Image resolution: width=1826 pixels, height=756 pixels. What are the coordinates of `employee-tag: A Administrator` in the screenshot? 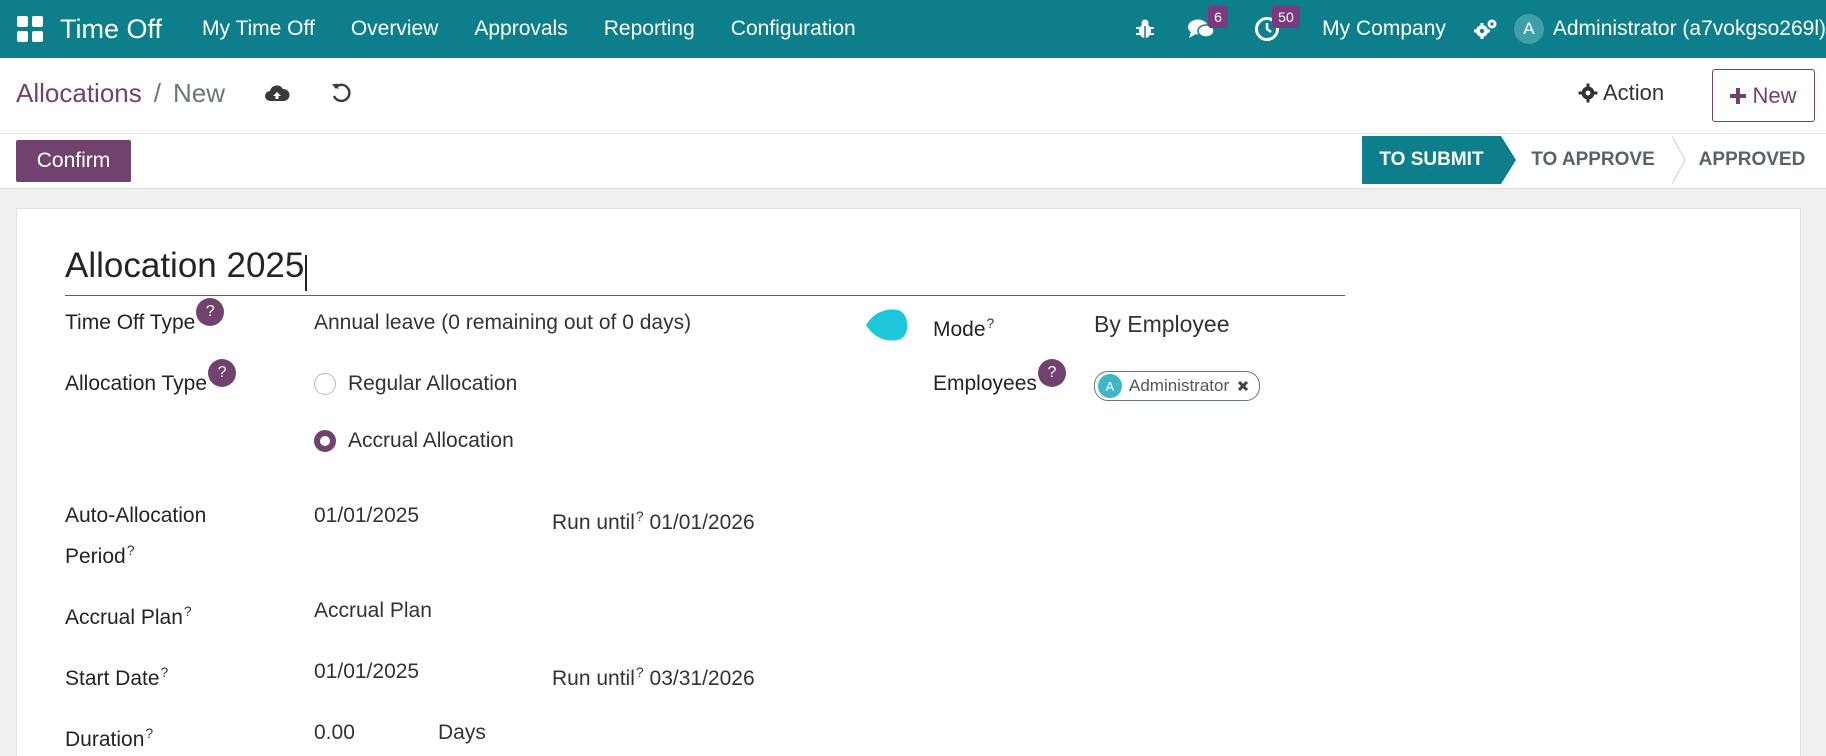 It's located at (1177, 386).